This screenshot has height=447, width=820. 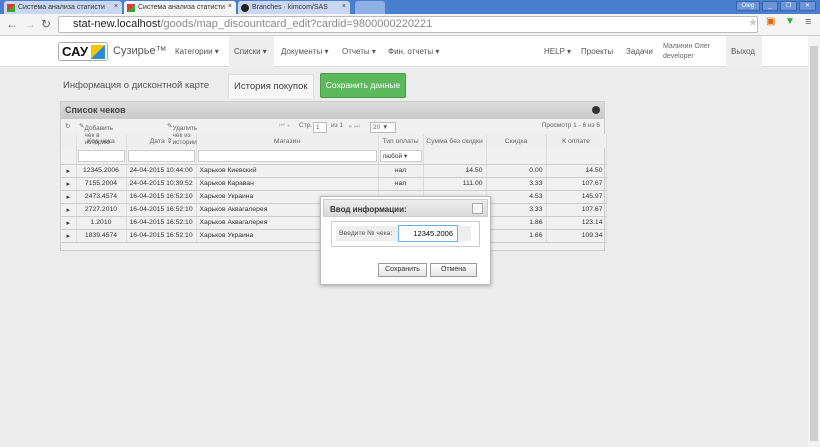 What do you see at coordinates (96, 134) in the screenshot?
I see `add-receipt-button: ✎ Добавить чек в историю` at bounding box center [96, 134].